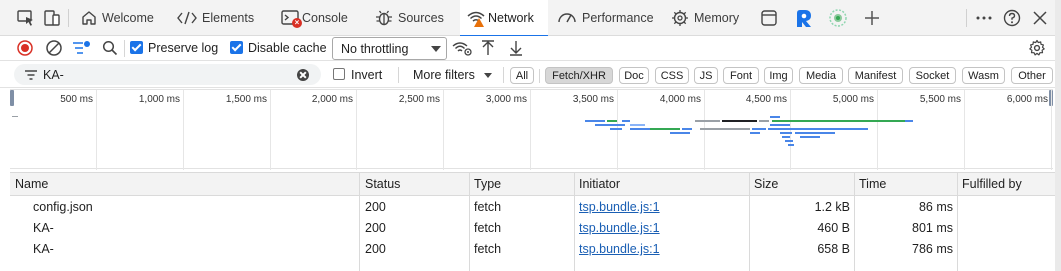 This screenshot has height=271, width=1061. Describe the element at coordinates (15, 116) in the screenshot. I see `overview-marker` at that location.